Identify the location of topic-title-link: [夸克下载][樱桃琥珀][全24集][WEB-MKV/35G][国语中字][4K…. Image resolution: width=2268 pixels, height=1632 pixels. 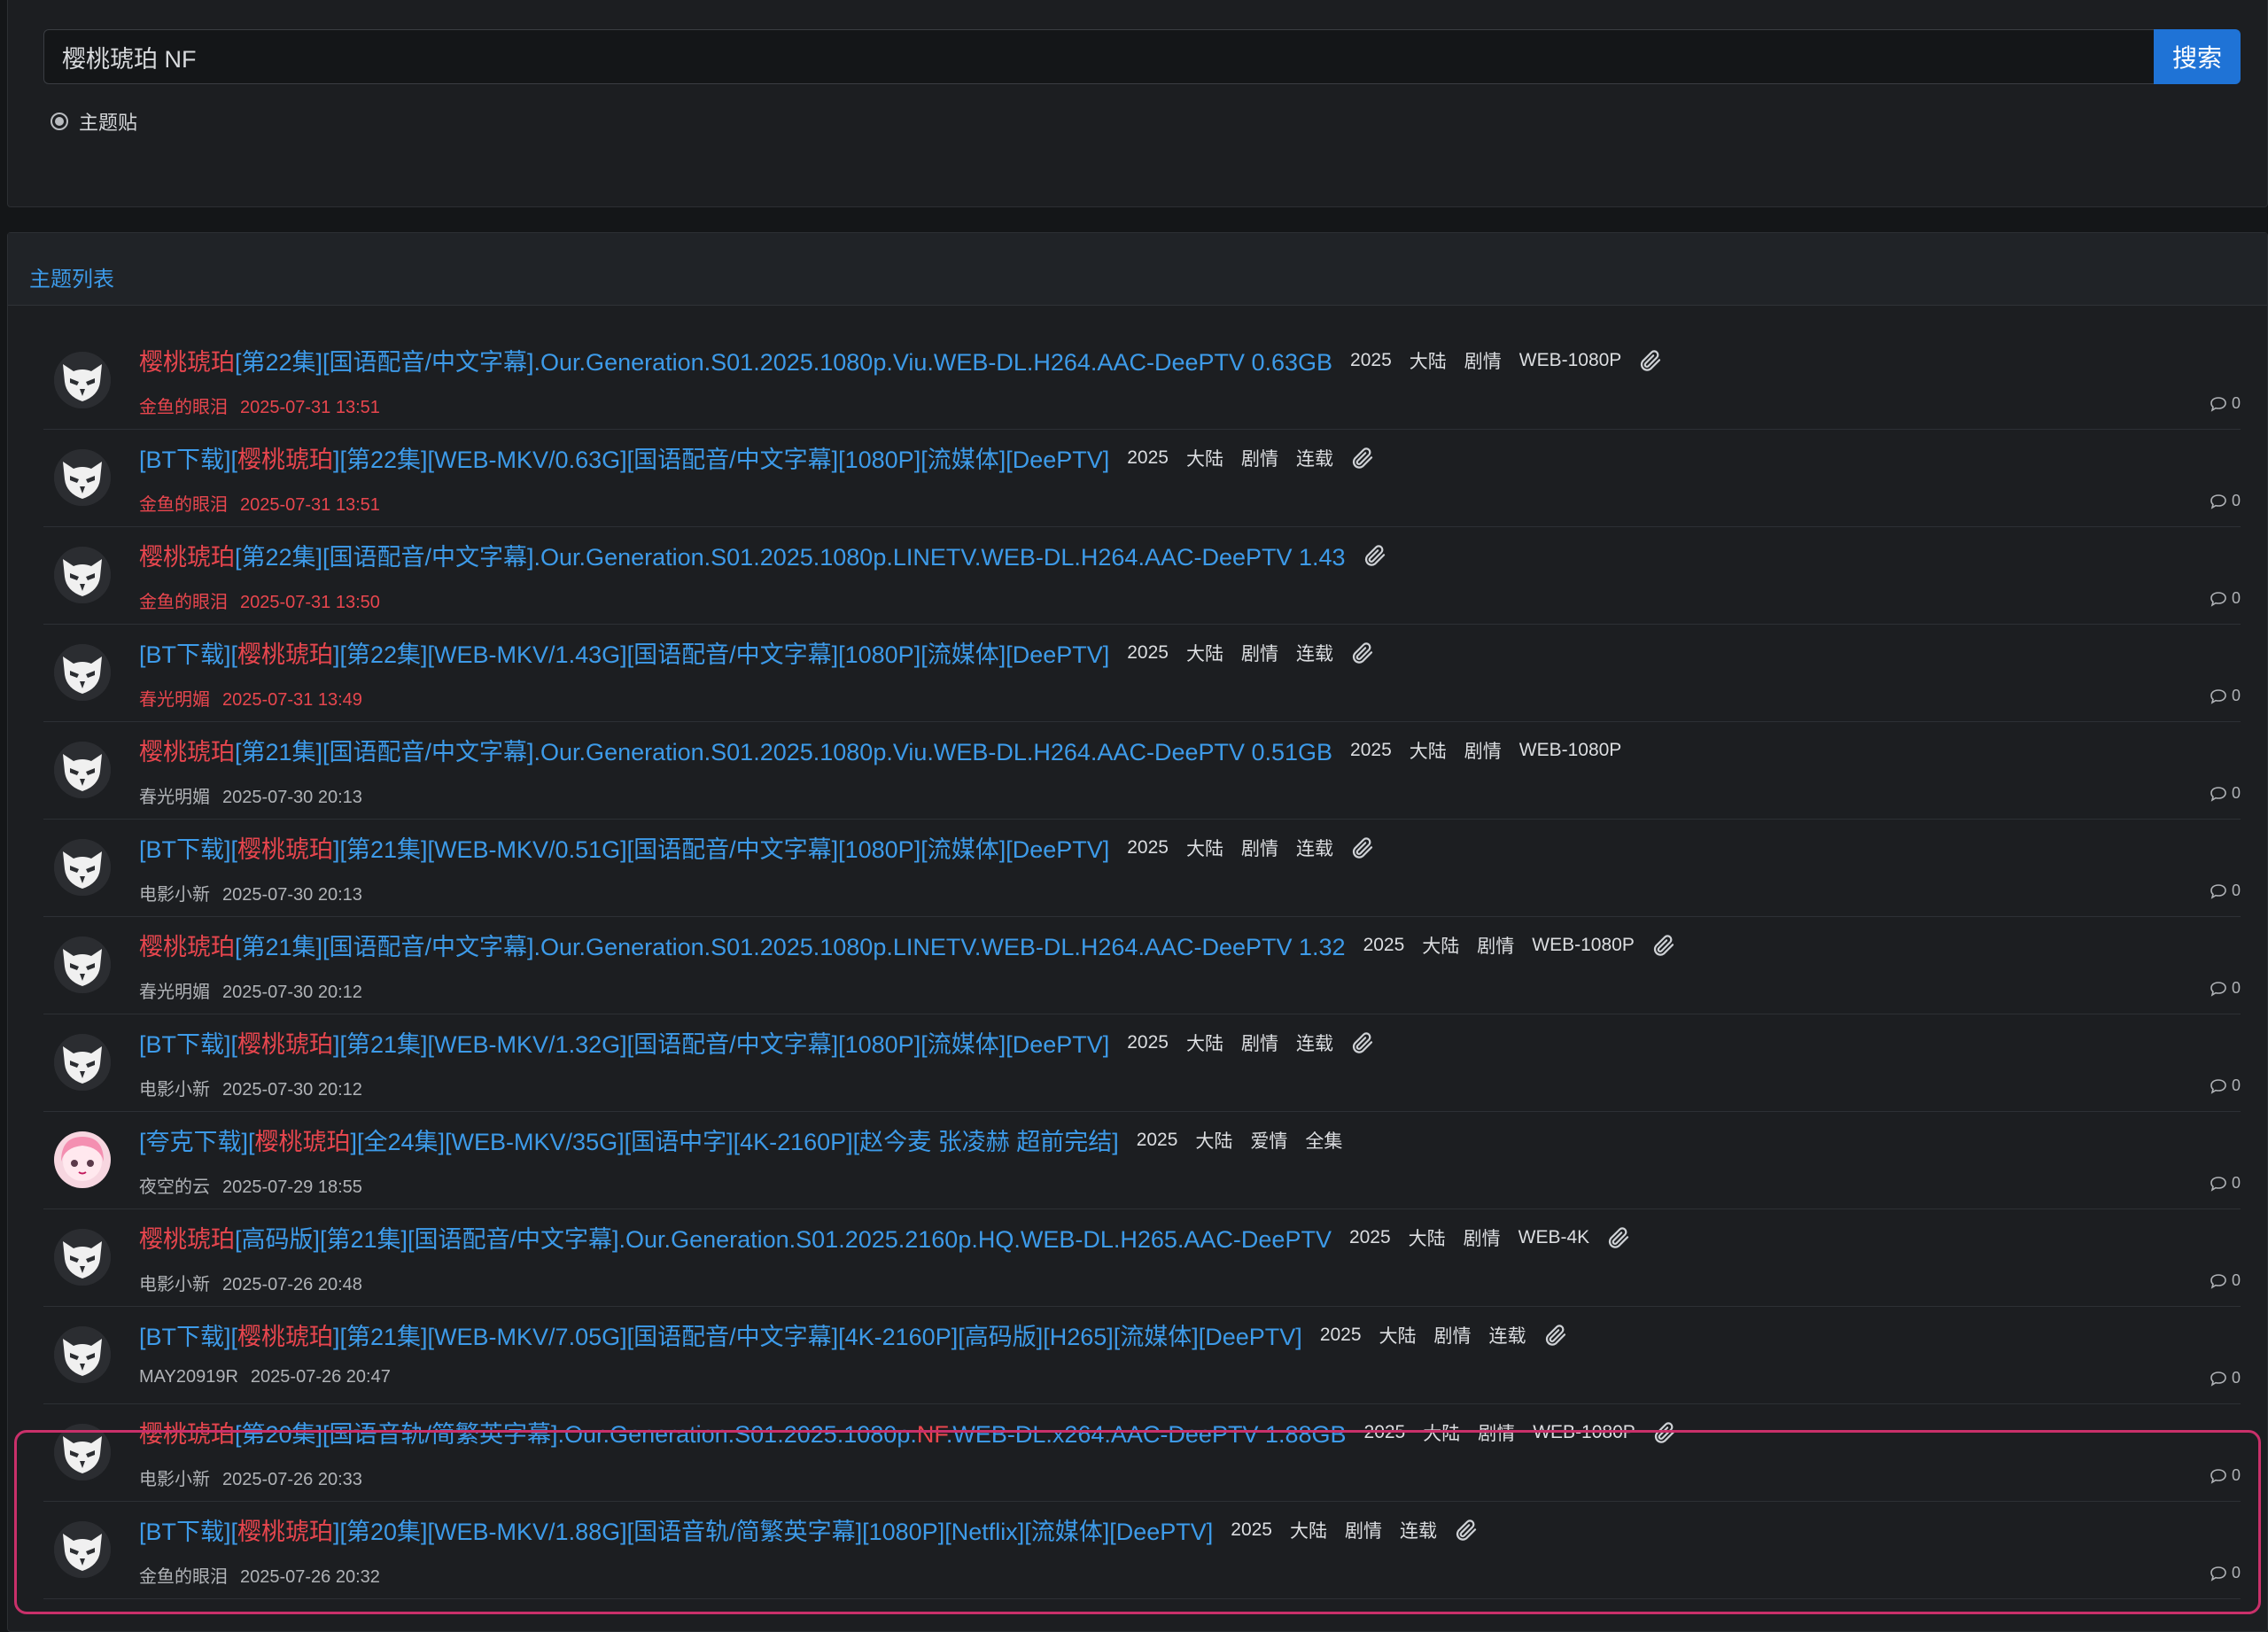
(629, 1140).